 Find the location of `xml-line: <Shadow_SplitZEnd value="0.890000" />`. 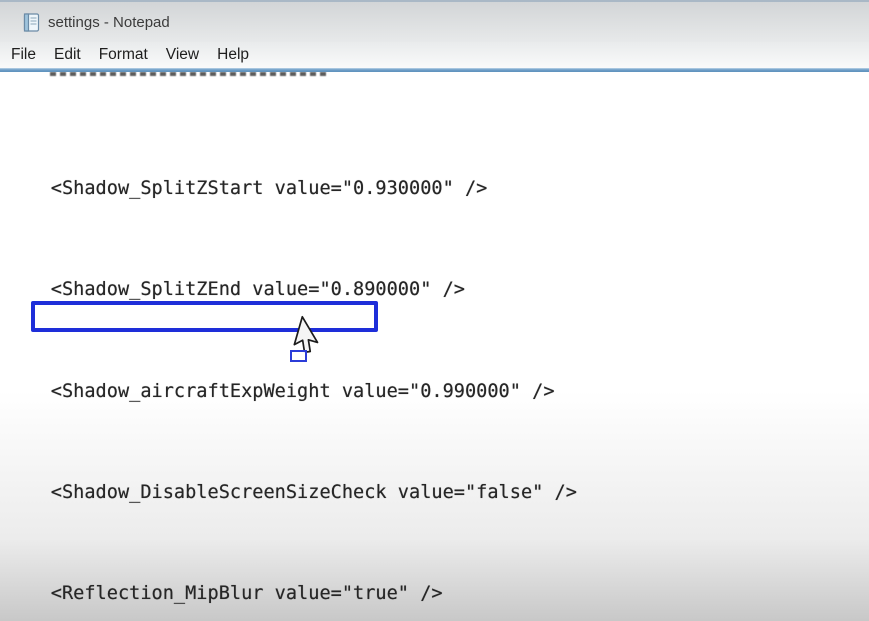

xml-line: <Shadow_SplitZEnd value="0.890000" /> is located at coordinates (235, 290).